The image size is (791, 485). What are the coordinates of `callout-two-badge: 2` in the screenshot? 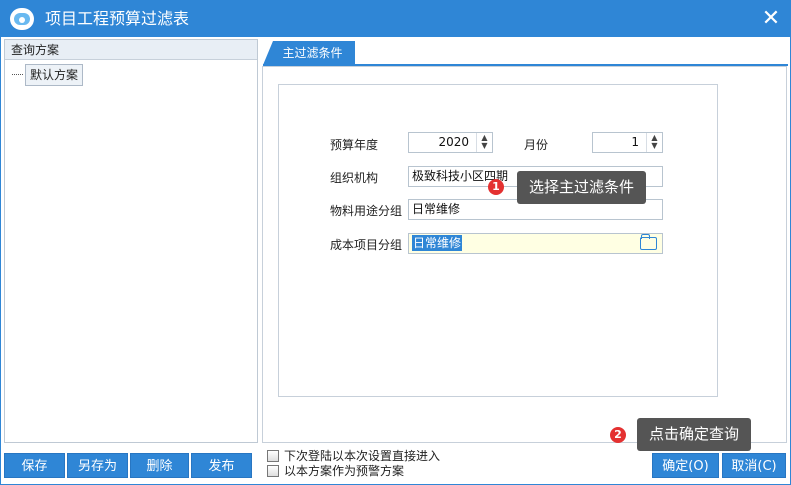 It's located at (618, 435).